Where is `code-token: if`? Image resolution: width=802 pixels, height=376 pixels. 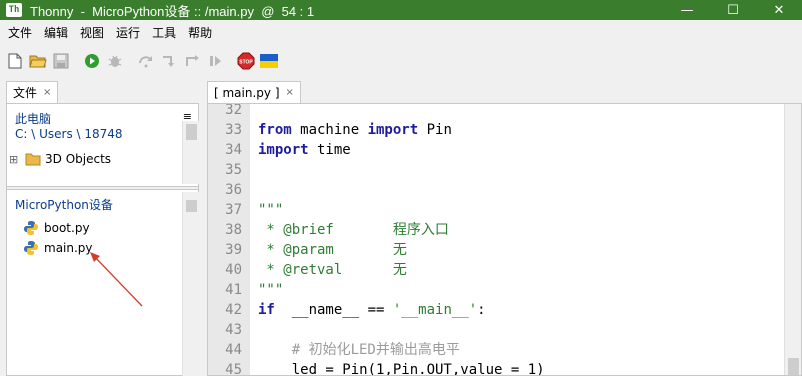 code-token: if is located at coordinates (266, 310).